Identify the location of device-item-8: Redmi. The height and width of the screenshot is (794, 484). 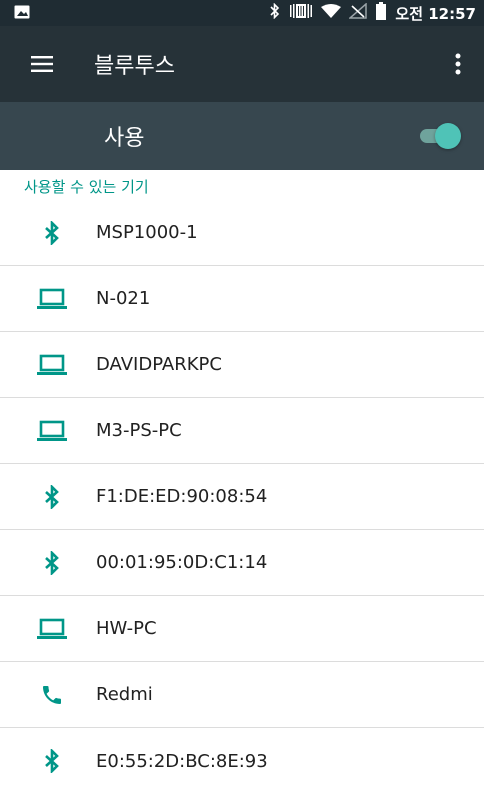
(242, 695).